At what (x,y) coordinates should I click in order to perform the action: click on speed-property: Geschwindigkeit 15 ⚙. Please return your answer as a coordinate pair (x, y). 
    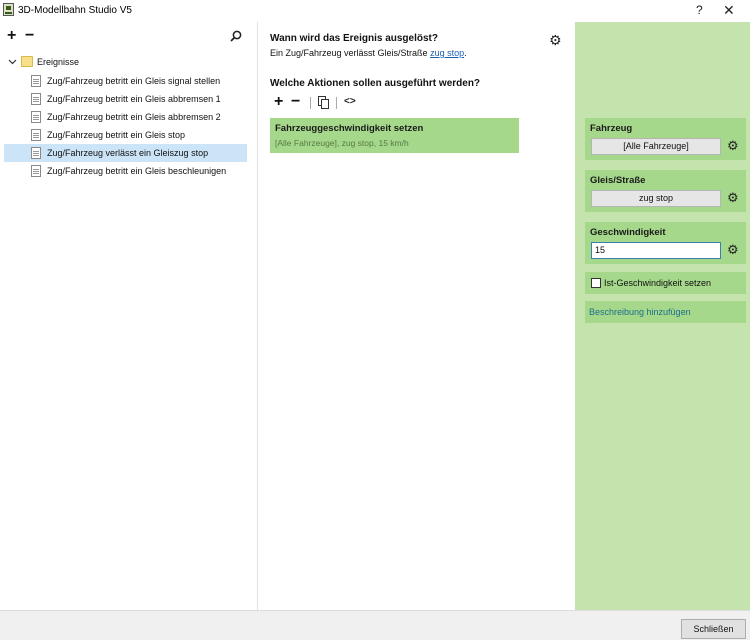
    Looking at the image, I should click on (665, 243).